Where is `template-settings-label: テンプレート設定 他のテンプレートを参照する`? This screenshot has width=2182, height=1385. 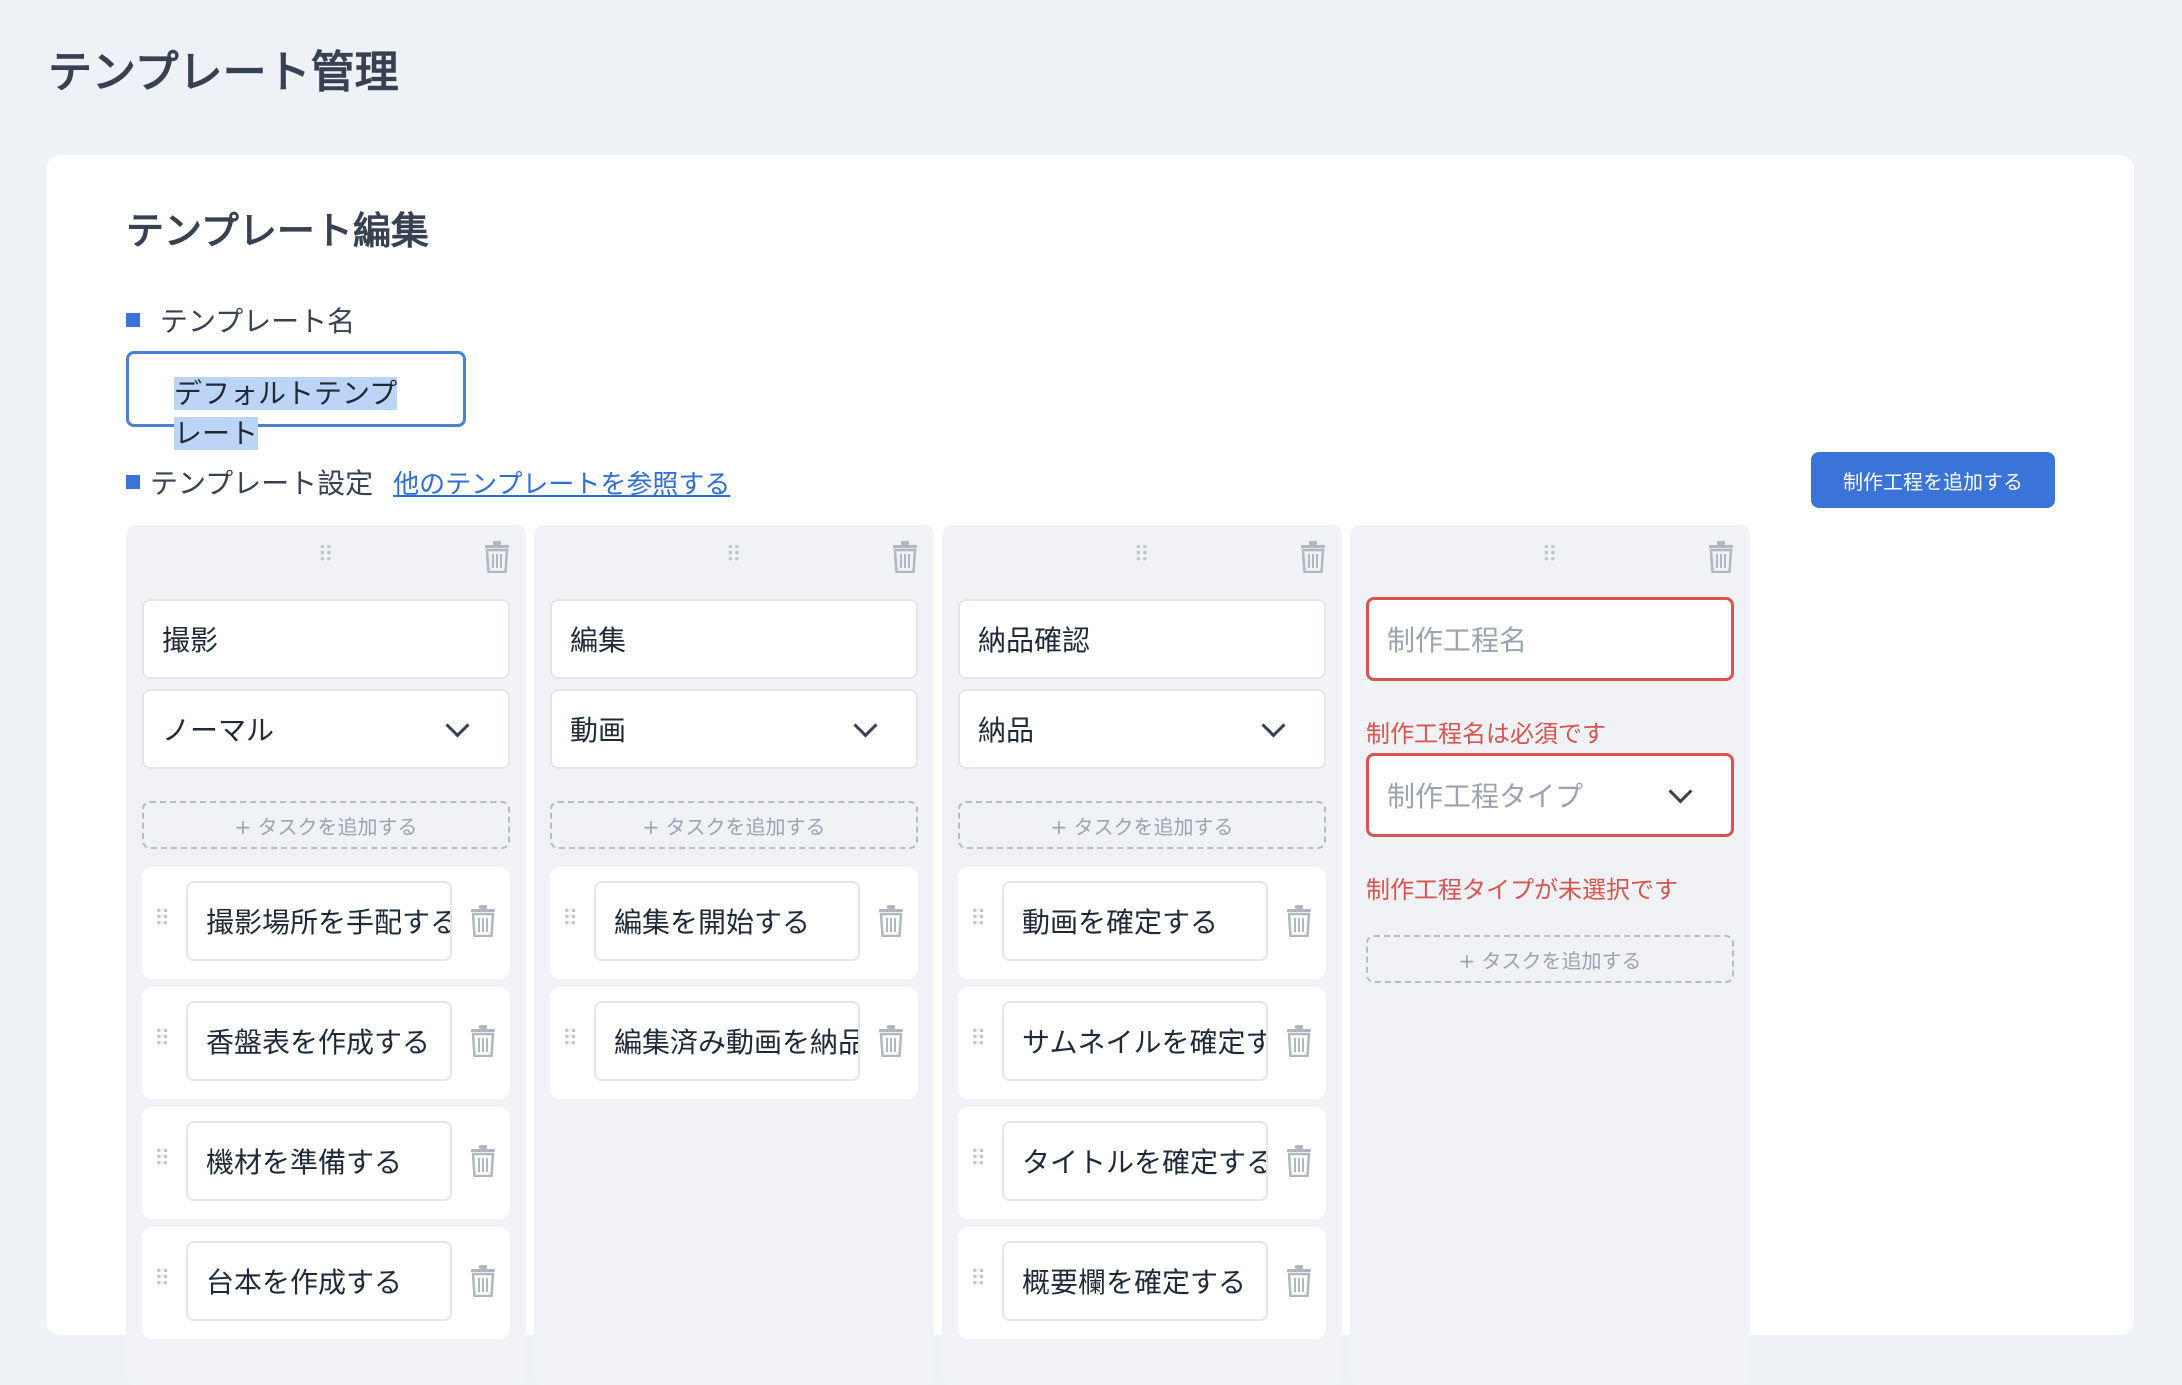 template-settings-label: テンプレート設定 他のテンプレートを参照する is located at coordinates (428, 482).